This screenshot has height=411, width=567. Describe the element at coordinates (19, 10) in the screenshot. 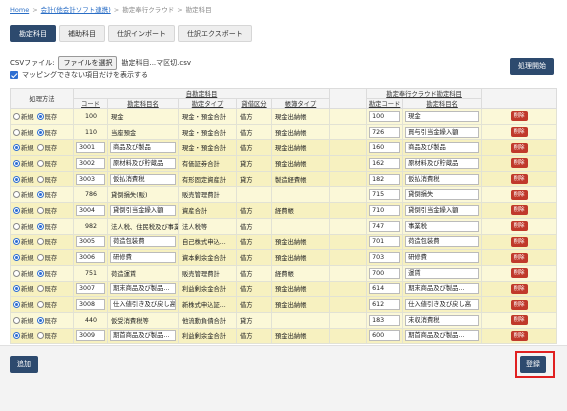

I see `breadcrumb-home-link: Home` at that location.